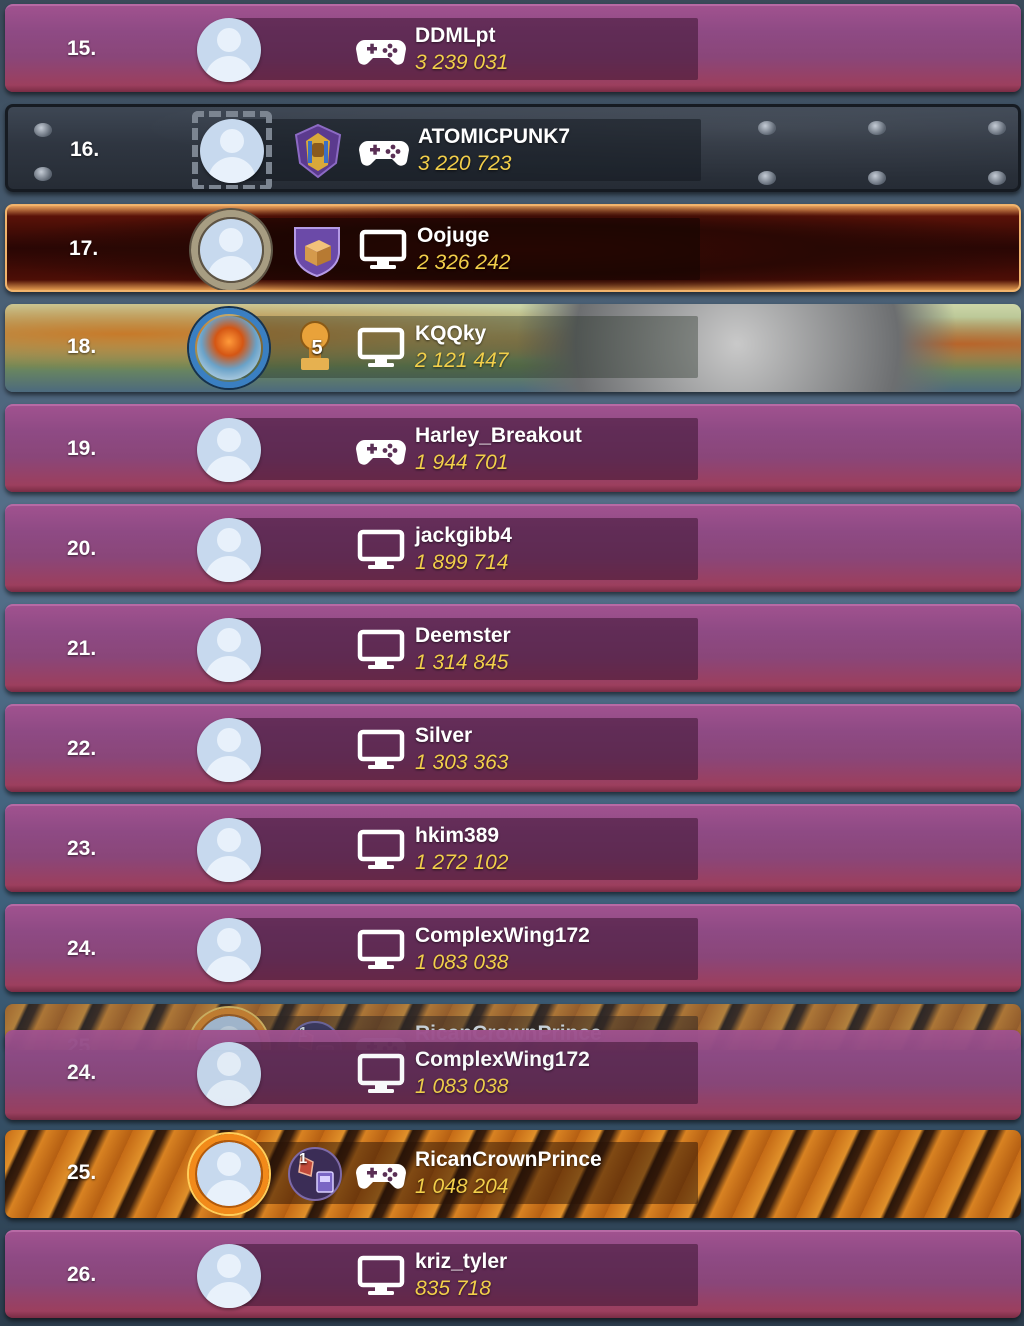 This screenshot has height=1326, width=1024. I want to click on player-name: ATOMICPUNK7, so click(494, 137).